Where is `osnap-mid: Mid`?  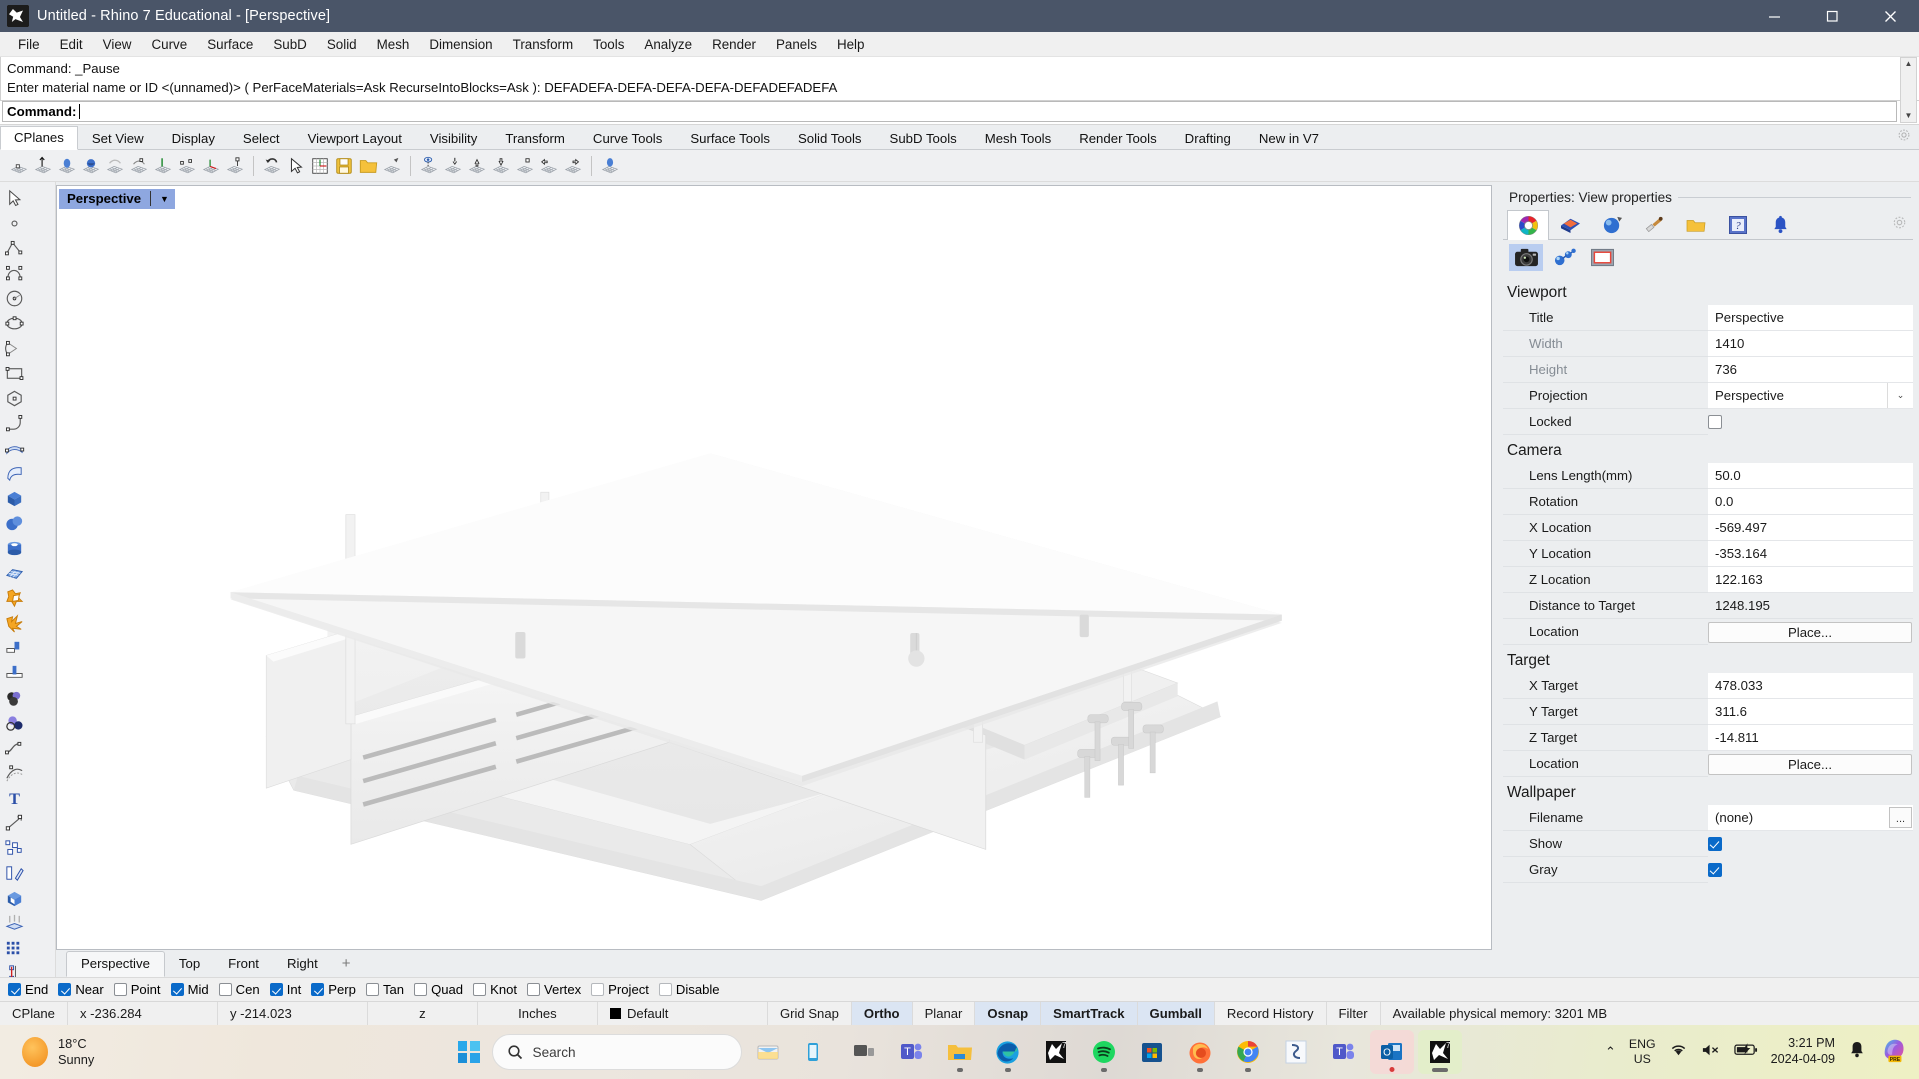 osnap-mid: Mid is located at coordinates (193, 989).